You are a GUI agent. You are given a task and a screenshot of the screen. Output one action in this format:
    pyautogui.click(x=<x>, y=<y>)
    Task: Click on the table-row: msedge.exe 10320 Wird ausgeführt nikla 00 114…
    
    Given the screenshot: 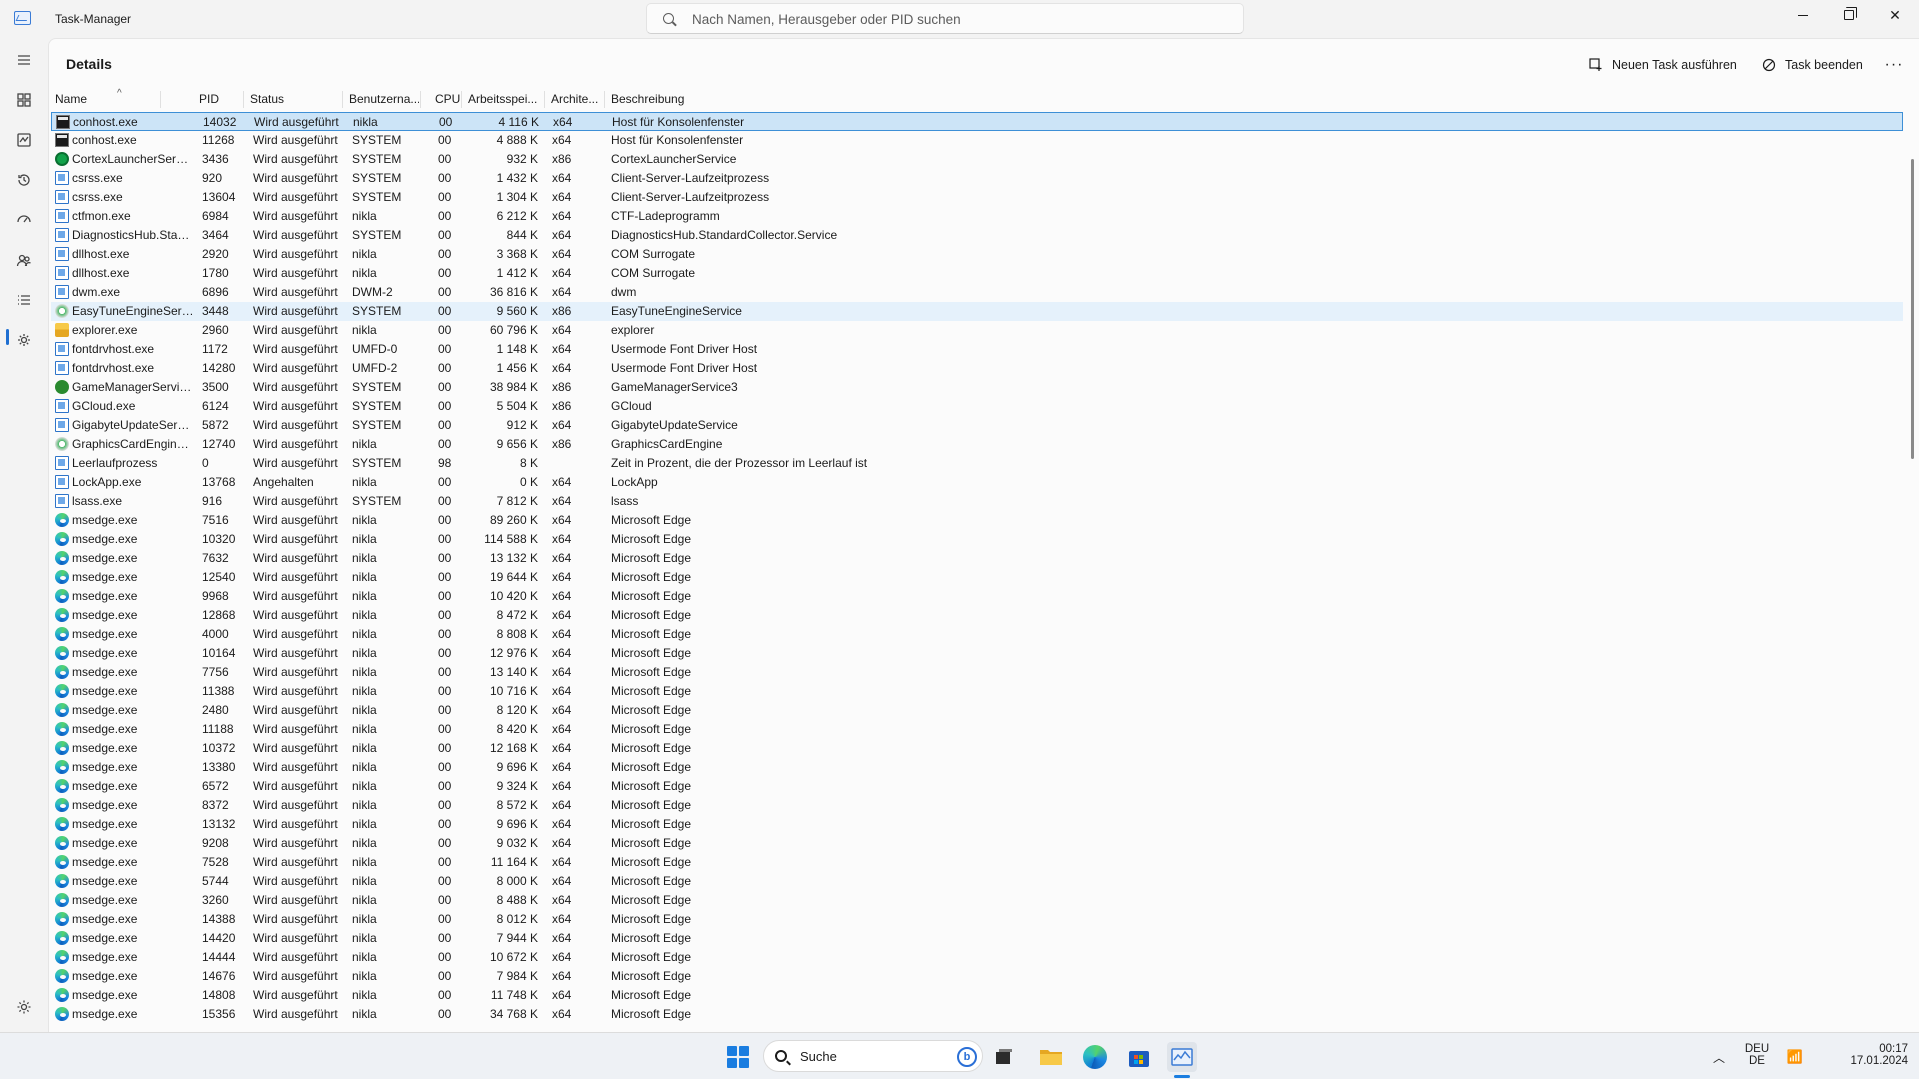 What is the action you would take?
    pyautogui.click(x=977, y=539)
    